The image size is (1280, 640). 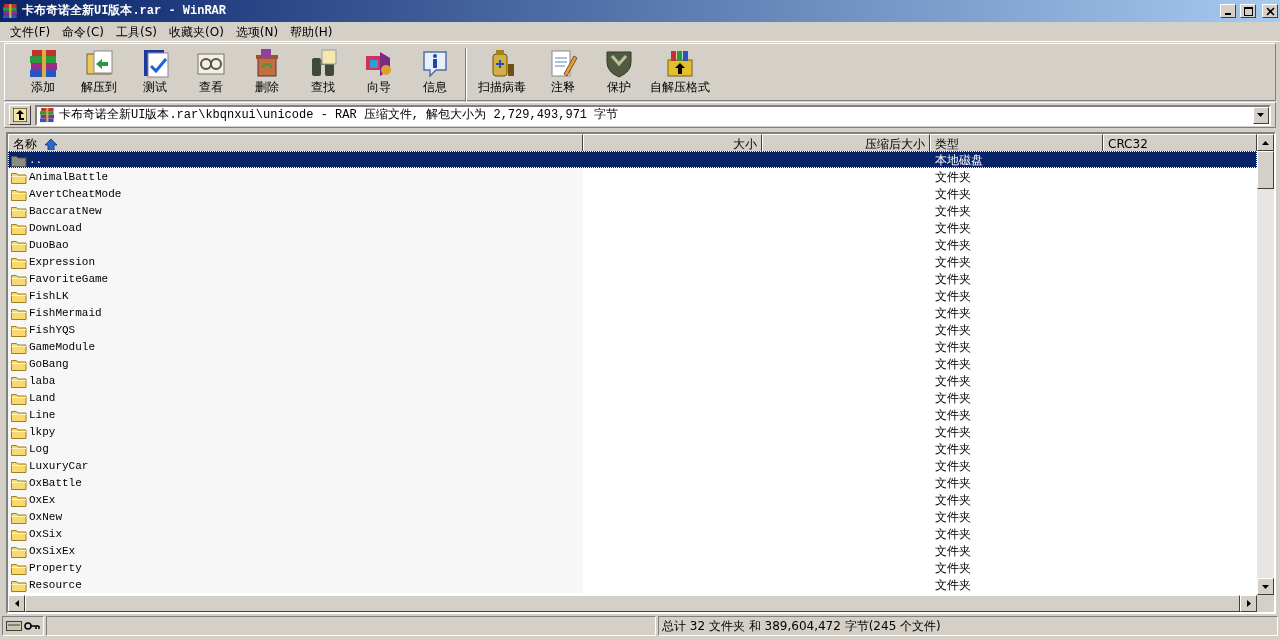 I want to click on file-row: Expression 文件夹, so click(x=632, y=261).